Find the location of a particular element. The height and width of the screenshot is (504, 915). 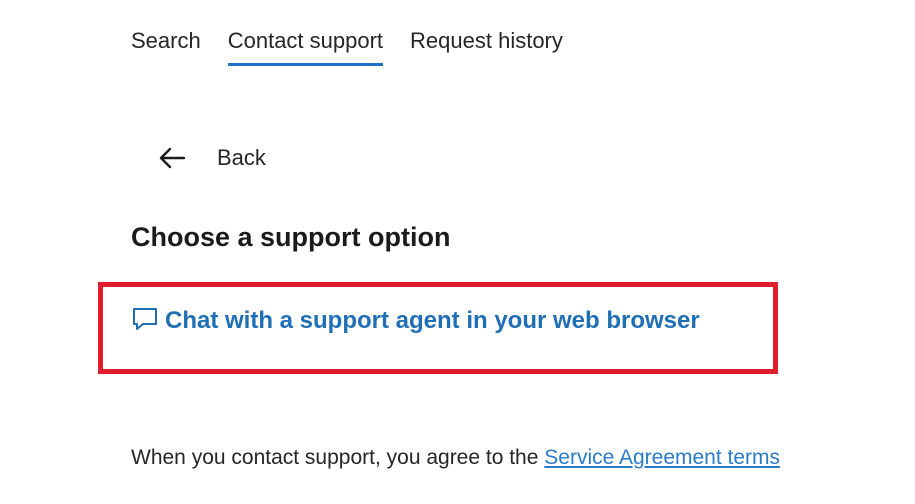

back-label: Back is located at coordinates (241, 157).